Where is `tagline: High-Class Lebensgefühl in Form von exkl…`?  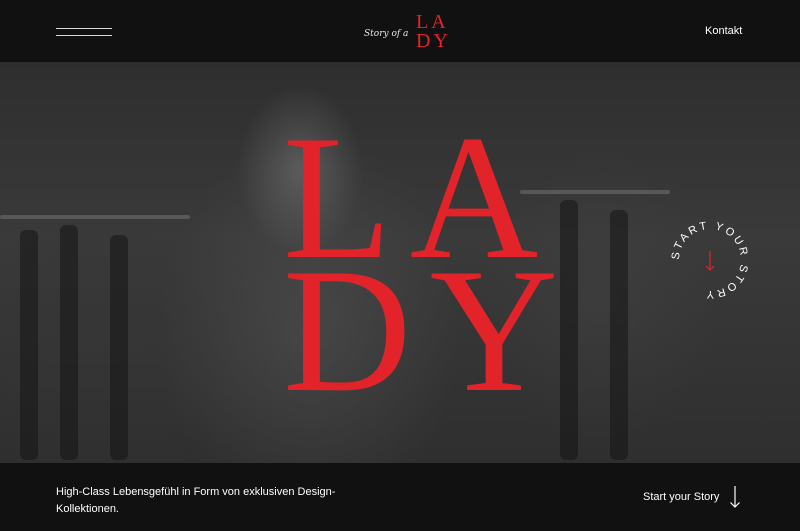
tagline: High-Class Lebensgefühl in Form von exkl… is located at coordinates (196, 500).